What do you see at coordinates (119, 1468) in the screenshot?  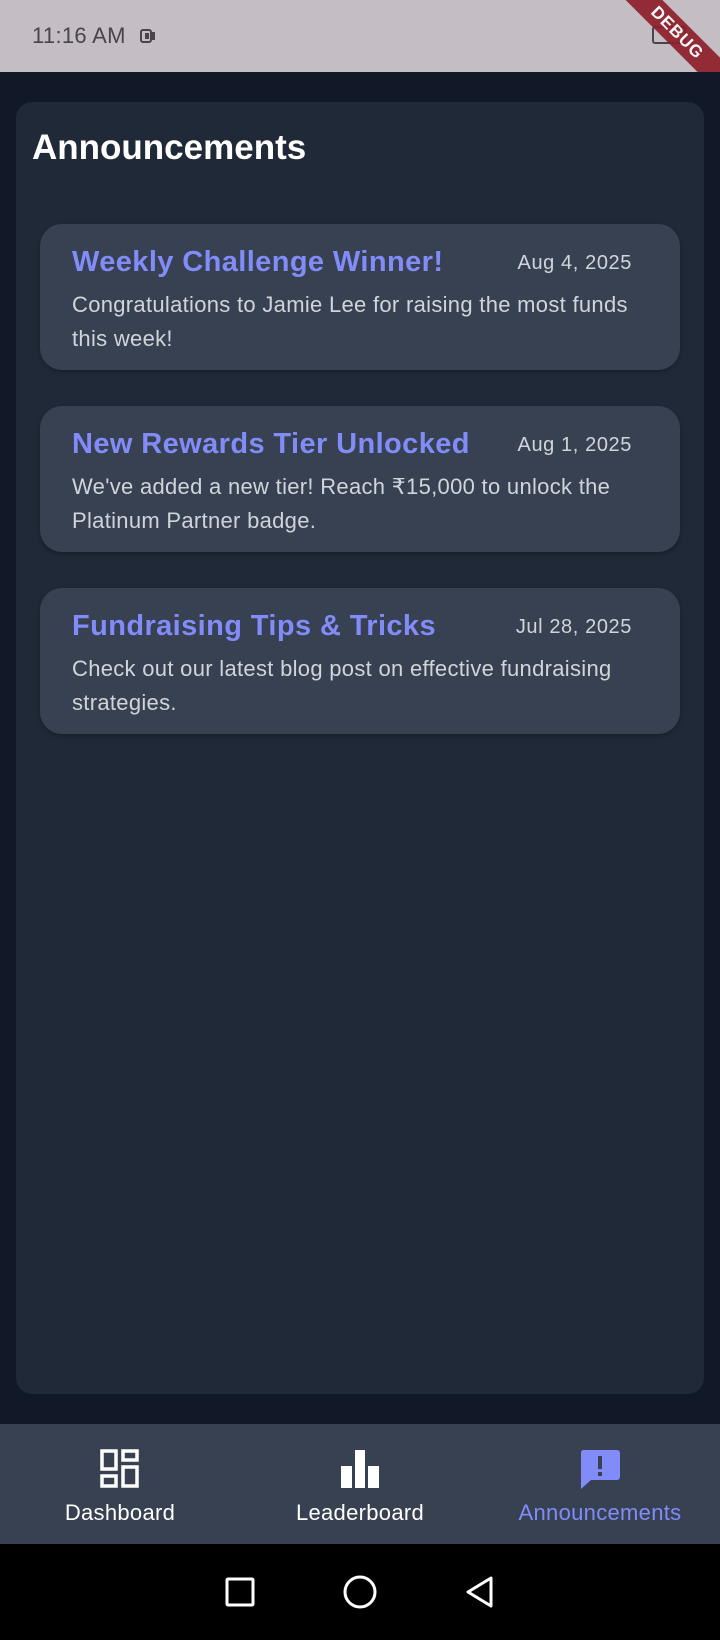 I see `dashboard-icon` at bounding box center [119, 1468].